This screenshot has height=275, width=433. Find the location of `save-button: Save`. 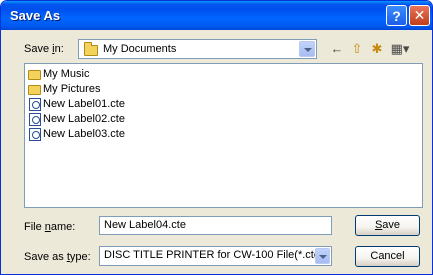

save-button: Save is located at coordinates (387, 225).